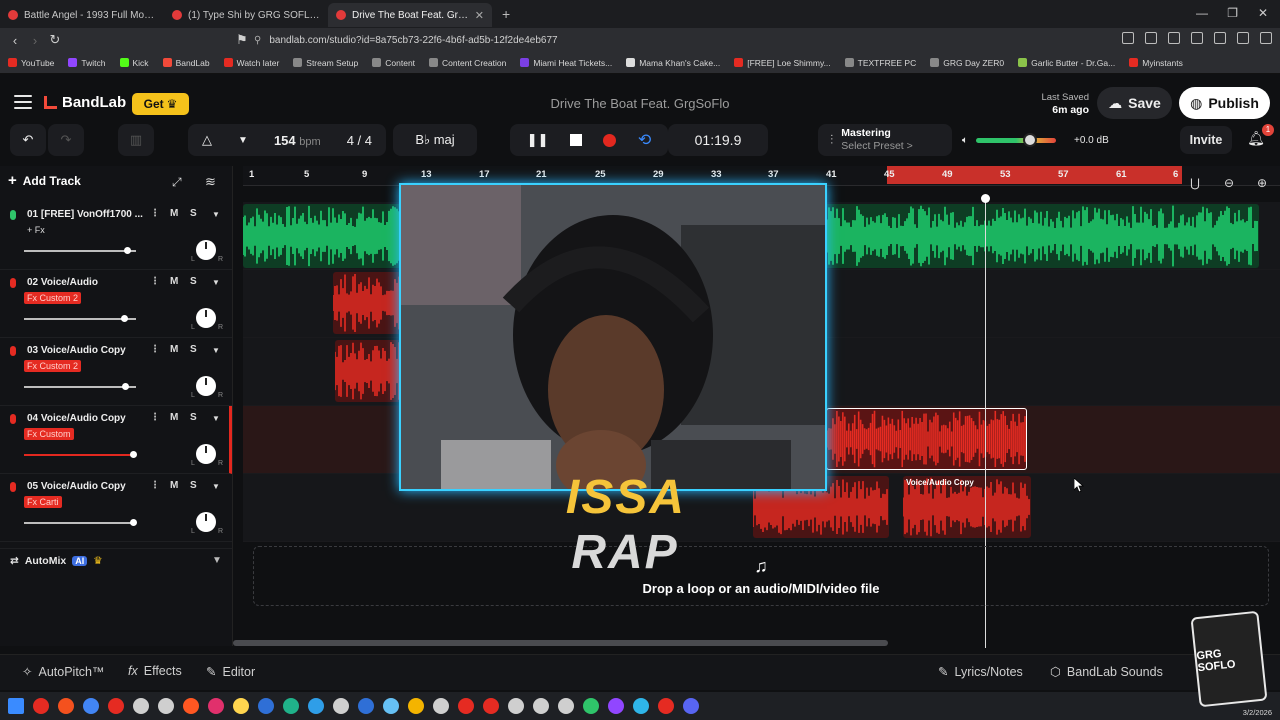  What do you see at coordinates (368, 303) in the screenshot?
I see `audio-clip` at bounding box center [368, 303].